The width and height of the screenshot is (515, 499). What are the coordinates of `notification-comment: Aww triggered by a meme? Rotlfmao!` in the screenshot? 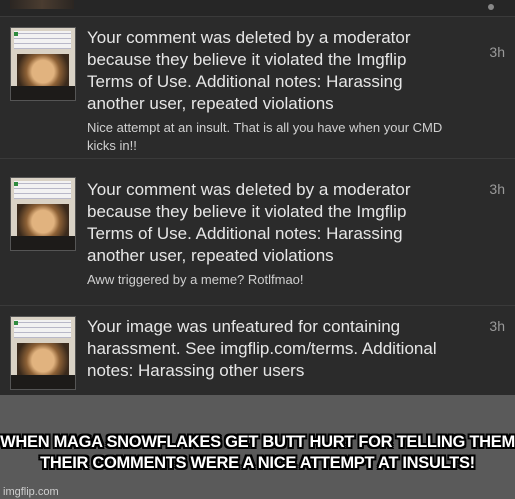 It's located at (195, 279).